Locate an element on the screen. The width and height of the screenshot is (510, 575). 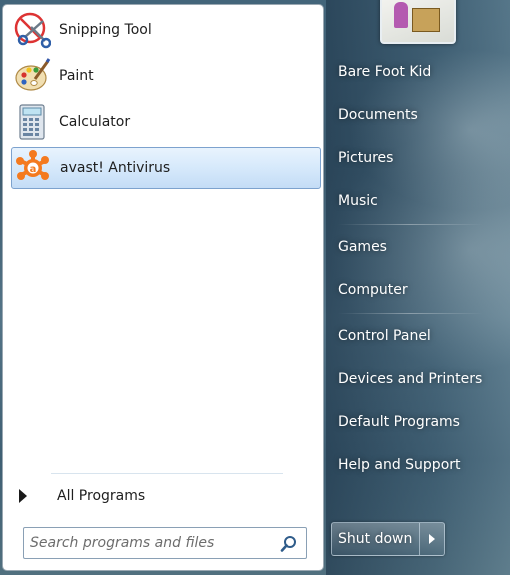
shutdown-options-button is located at coordinates (431, 539).